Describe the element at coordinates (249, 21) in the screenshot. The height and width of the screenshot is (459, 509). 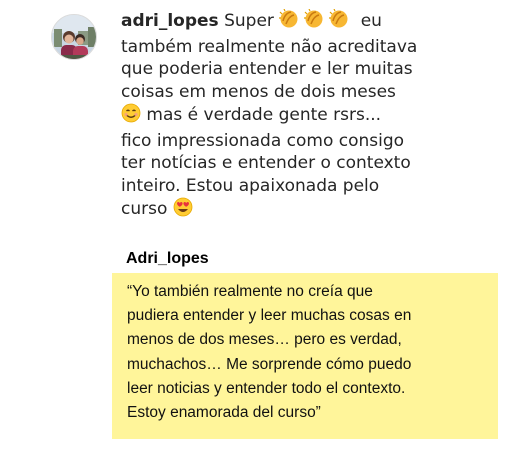
I see `comment-text: Super` at that location.